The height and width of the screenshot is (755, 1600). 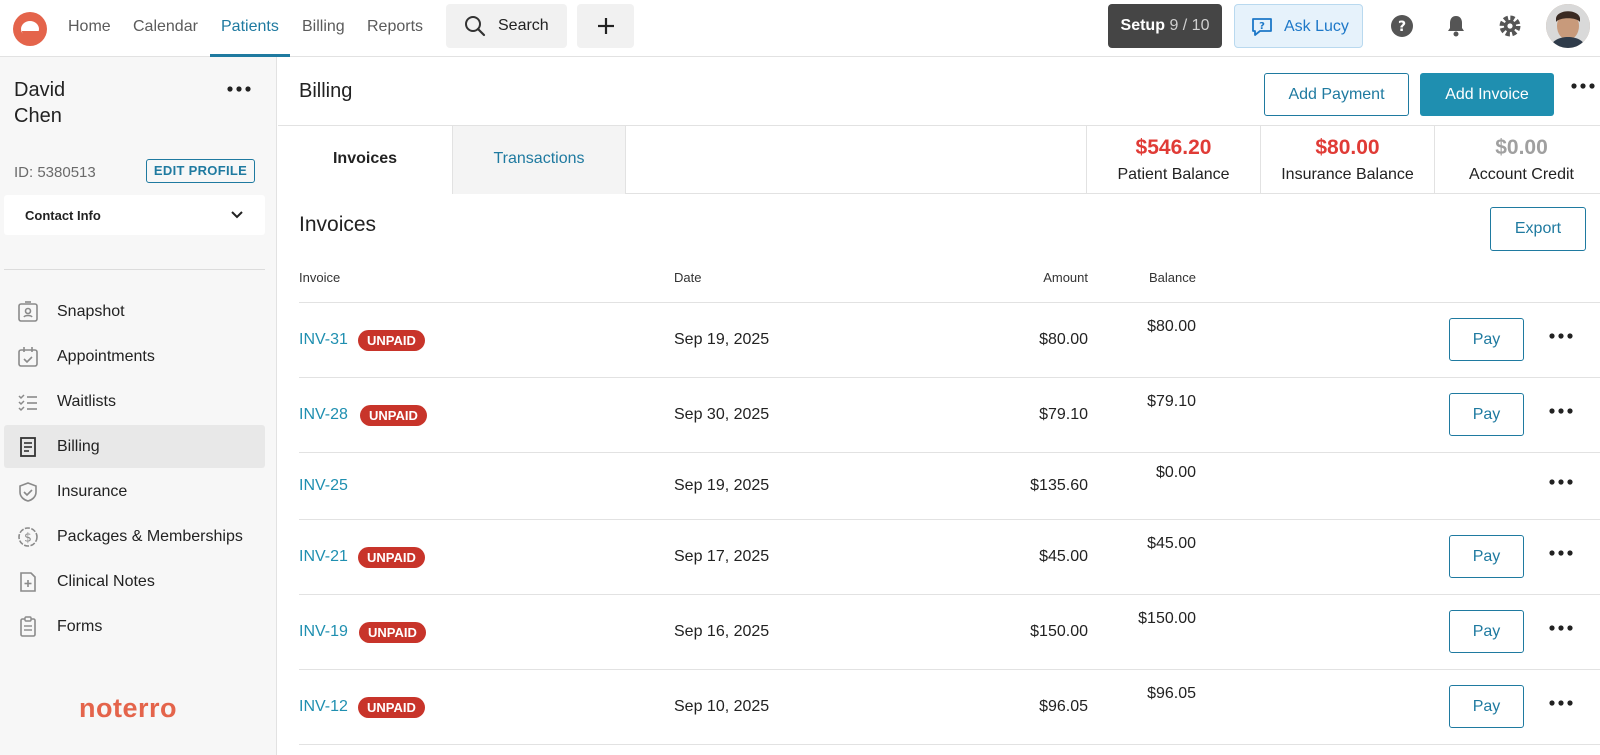 I want to click on sidebar-item-label: Clinical Notes, so click(x=106, y=581).